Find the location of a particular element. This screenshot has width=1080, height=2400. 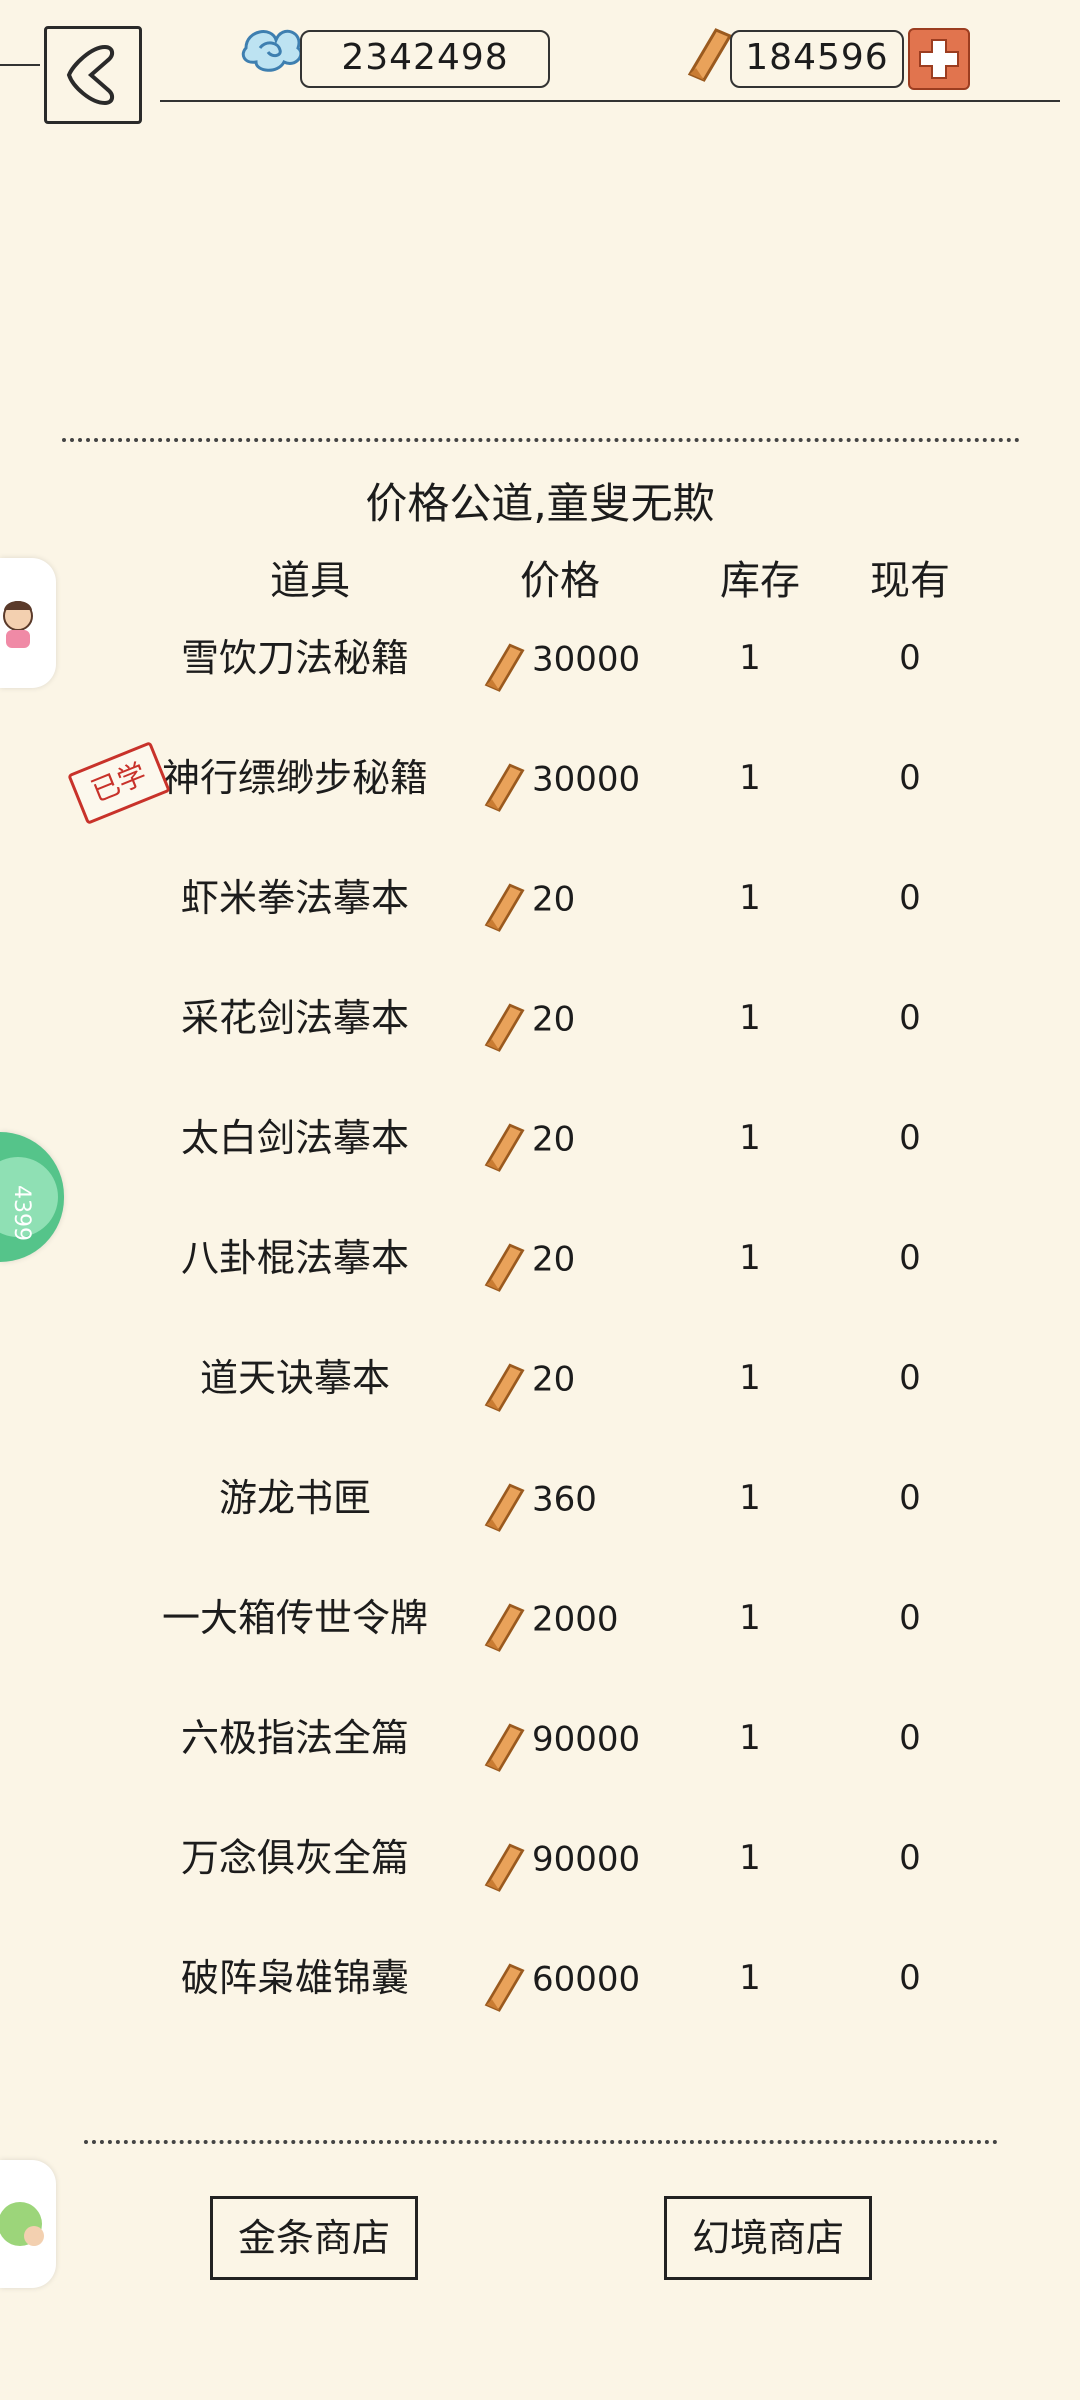

shop-item-row: 道天诀摹本 20 1 0 is located at coordinates (540, 1378).